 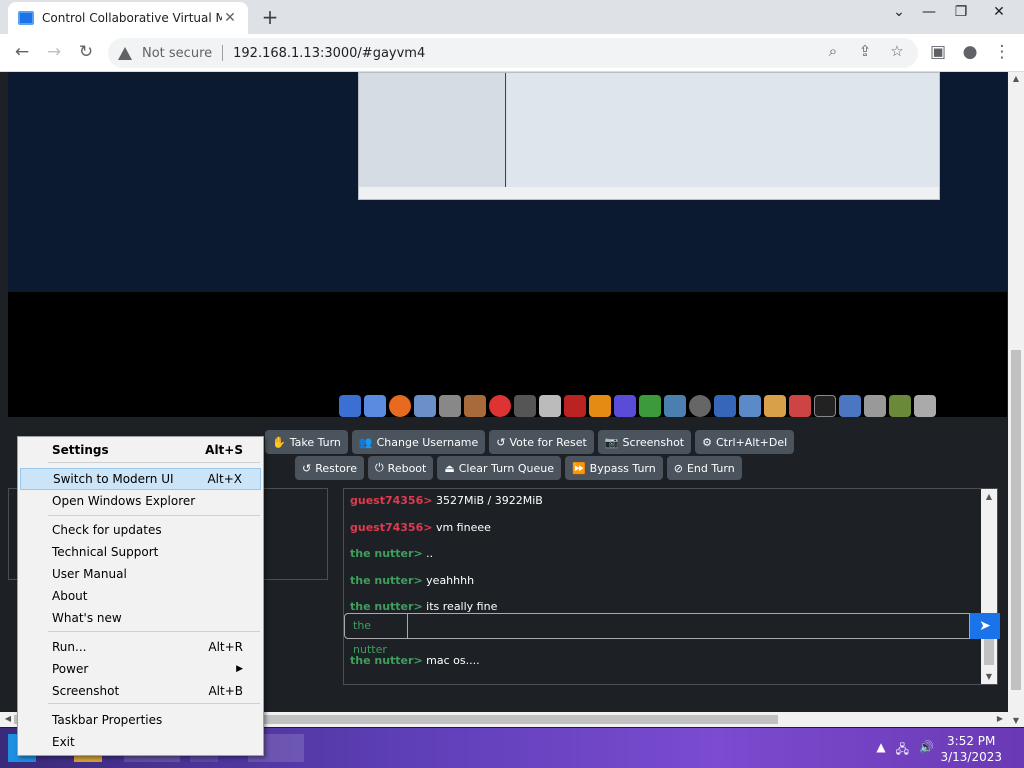 I want to click on camera-icon: 📷, so click(x=611, y=442).